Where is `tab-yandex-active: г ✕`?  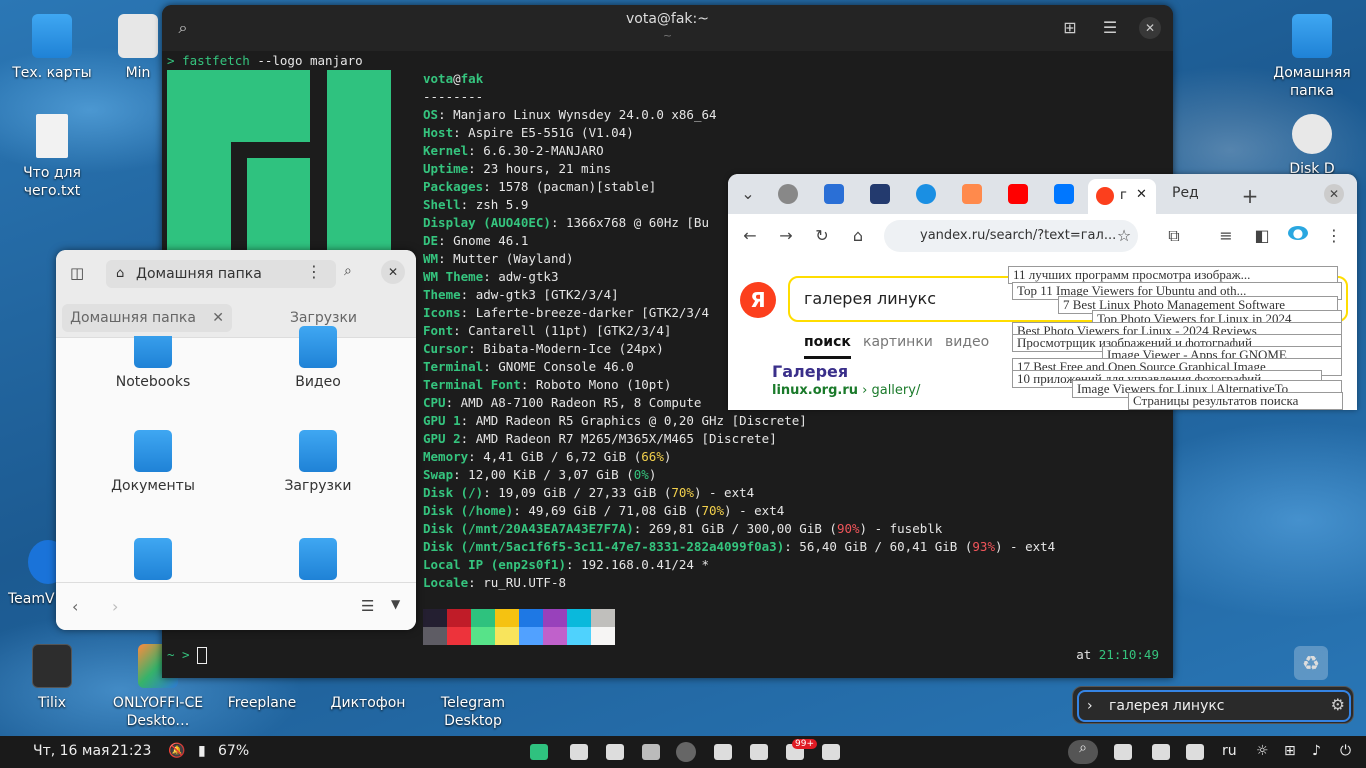
tab-yandex-active: г ✕ is located at coordinates (1122, 196).